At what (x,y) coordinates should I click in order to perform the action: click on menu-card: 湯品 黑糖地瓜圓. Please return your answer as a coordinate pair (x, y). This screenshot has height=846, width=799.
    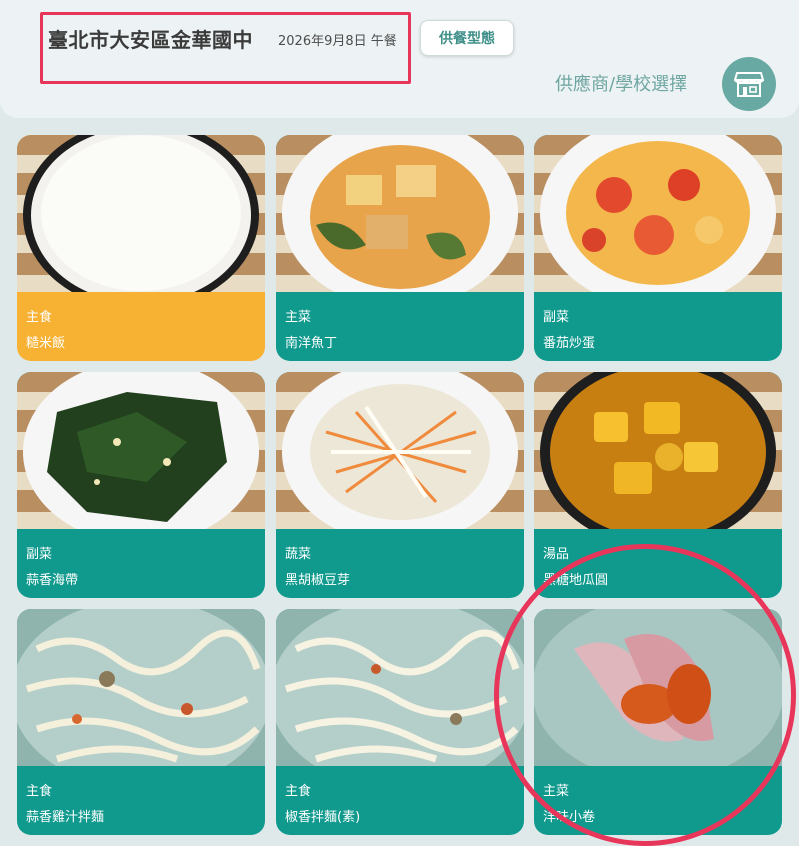
    Looking at the image, I should click on (658, 485).